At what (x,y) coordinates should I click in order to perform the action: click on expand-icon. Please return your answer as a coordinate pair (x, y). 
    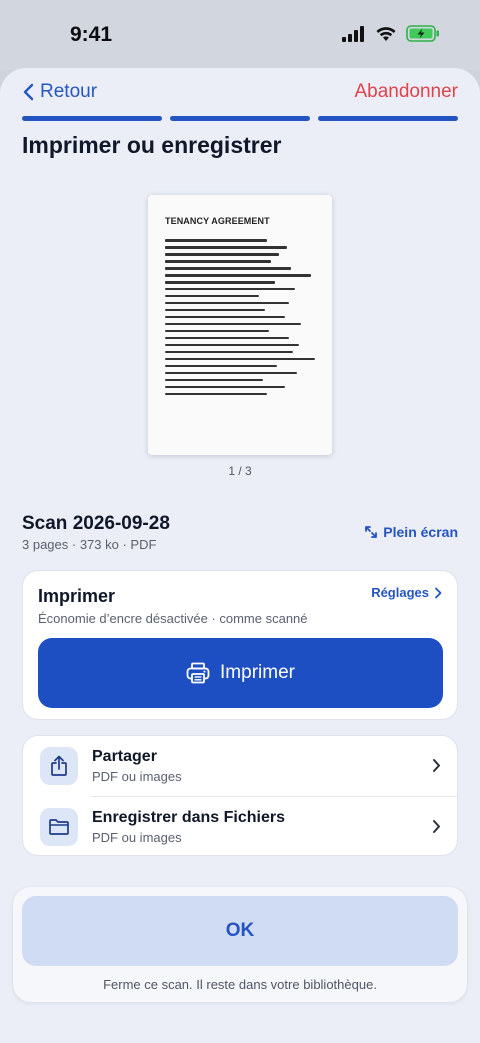
    Looking at the image, I should click on (371, 532).